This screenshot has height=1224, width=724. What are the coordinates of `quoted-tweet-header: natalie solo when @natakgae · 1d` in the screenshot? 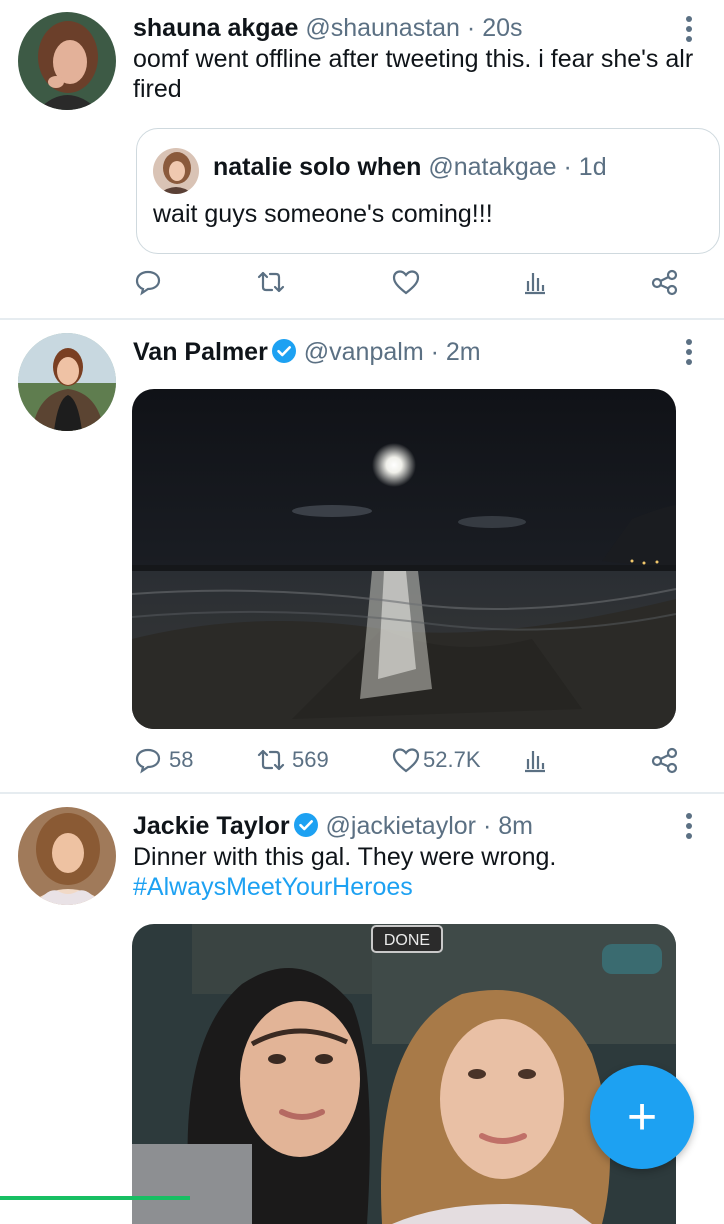 It's located at (410, 167).